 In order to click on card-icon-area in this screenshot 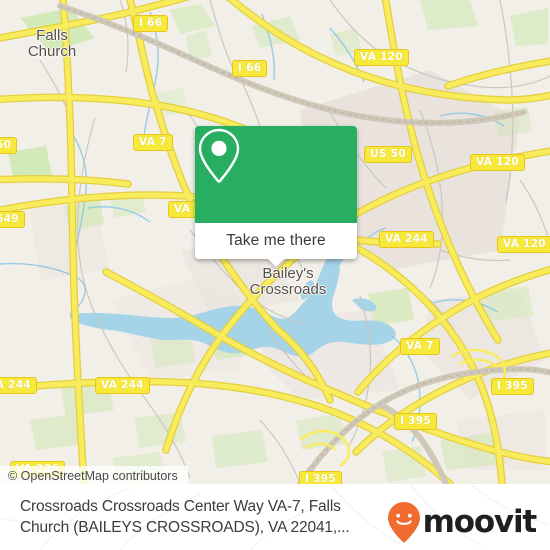, I will do `click(276, 174)`.